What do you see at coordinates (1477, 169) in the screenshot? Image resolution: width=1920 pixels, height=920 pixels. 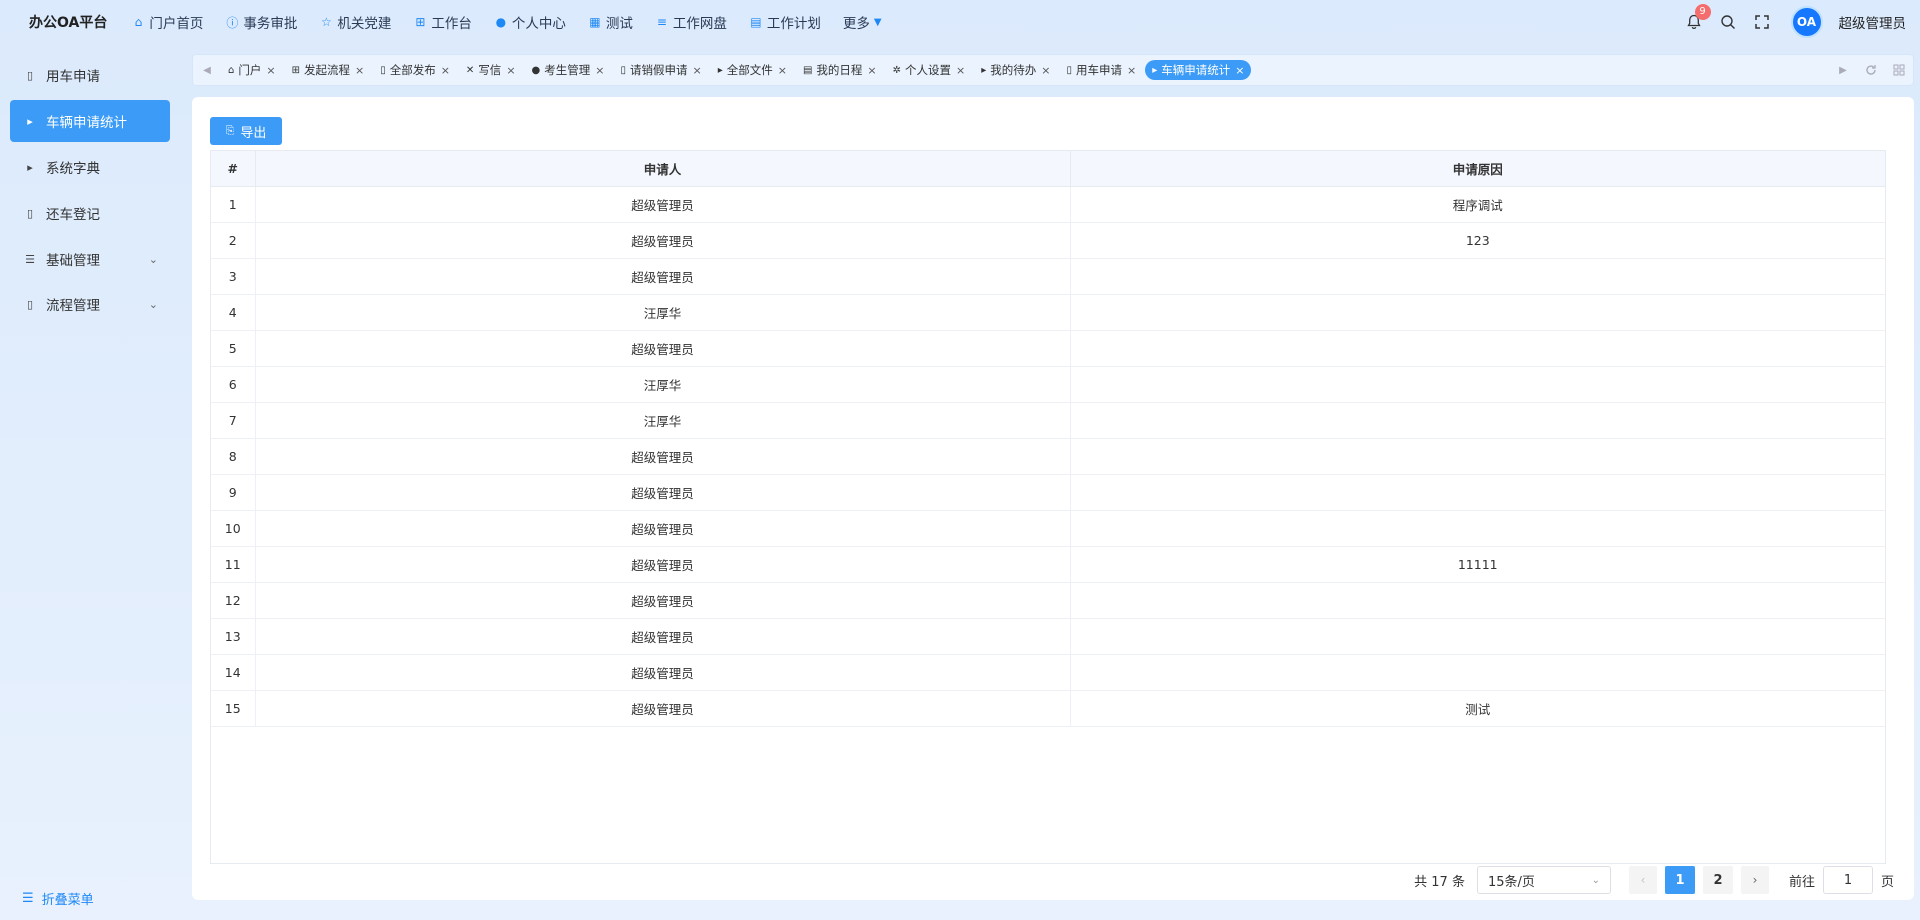 I see `column-header-reason: 申请原因` at bounding box center [1477, 169].